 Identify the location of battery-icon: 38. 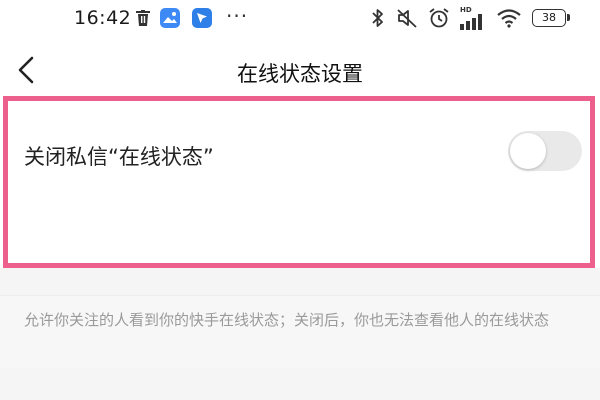
(551, 18).